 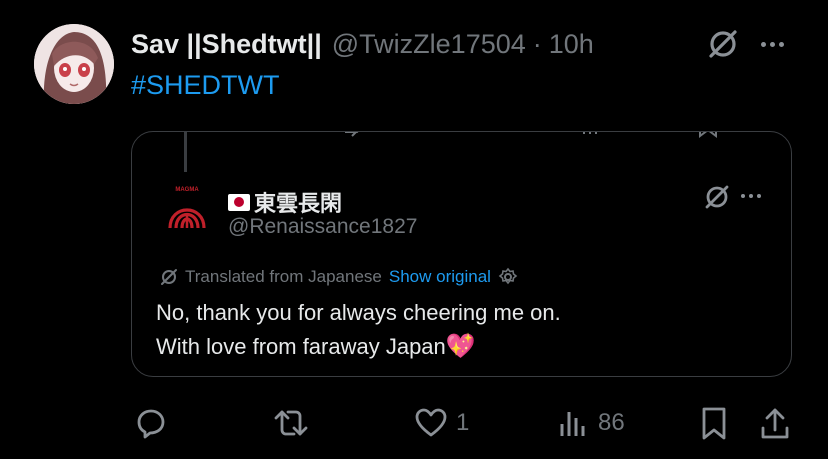 I want to click on translation-notice: Translated from Japanese Show original, so click(x=339, y=277).